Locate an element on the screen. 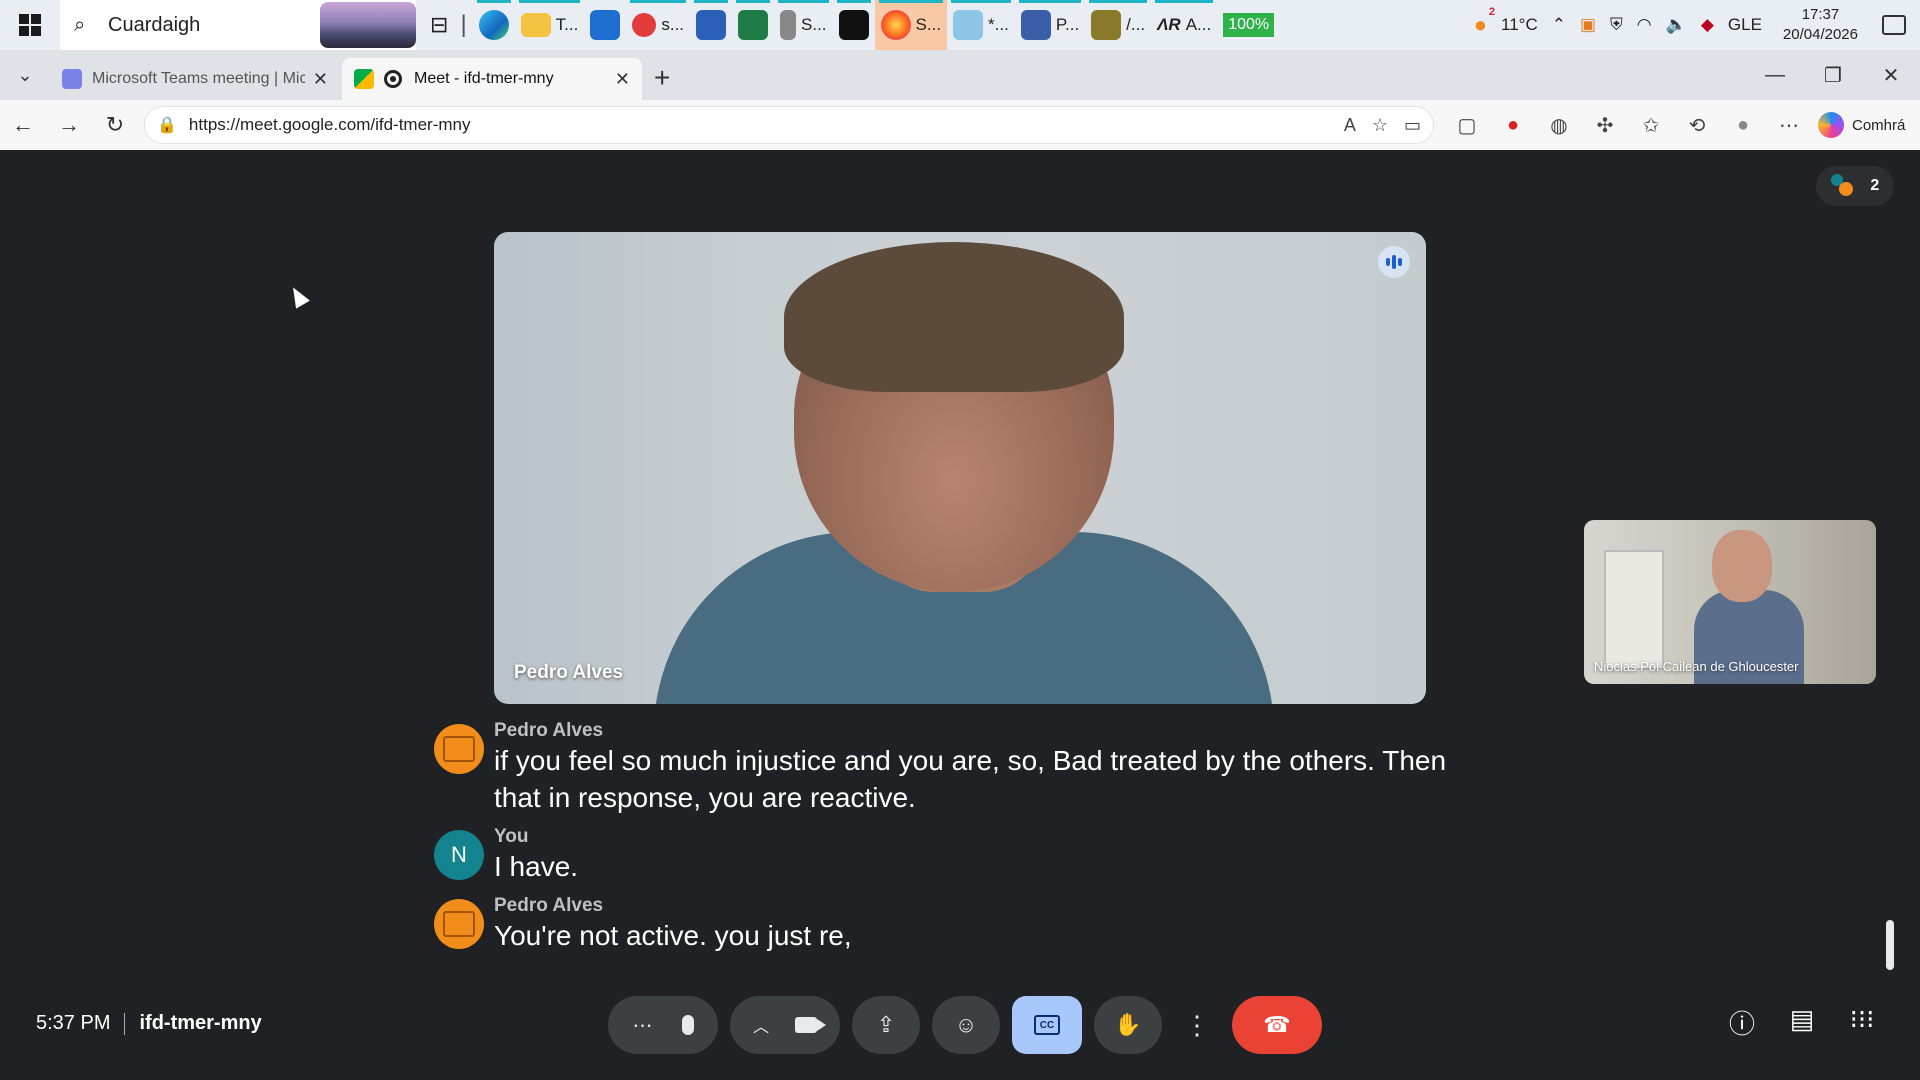 The image size is (1920, 1080). weather-badge: 2 is located at coordinates (1491, 12).